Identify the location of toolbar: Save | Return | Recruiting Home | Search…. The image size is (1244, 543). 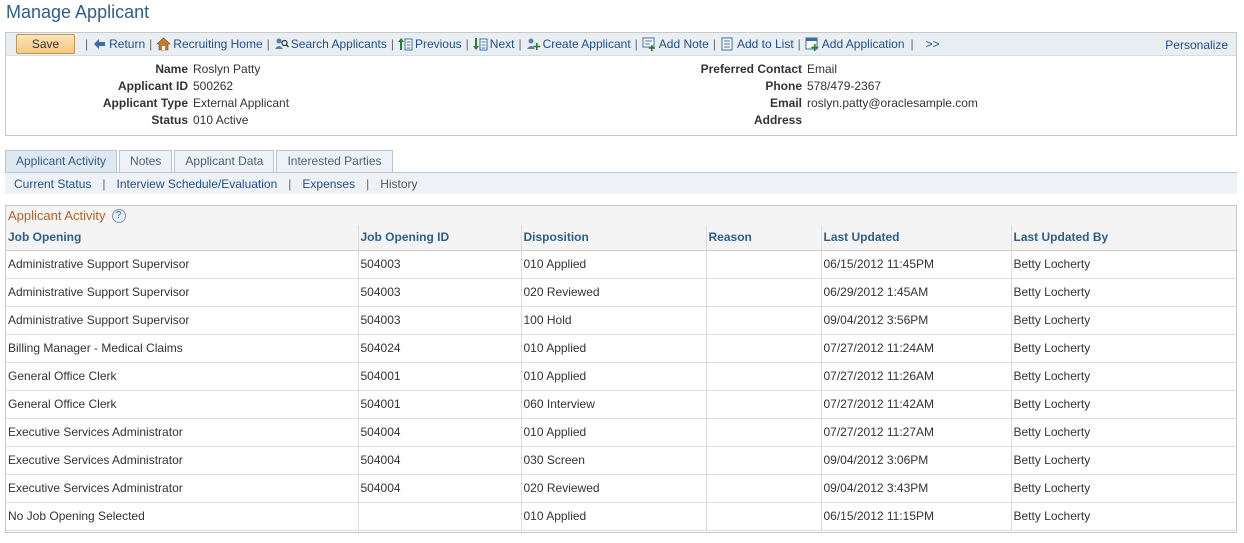
(621, 44).